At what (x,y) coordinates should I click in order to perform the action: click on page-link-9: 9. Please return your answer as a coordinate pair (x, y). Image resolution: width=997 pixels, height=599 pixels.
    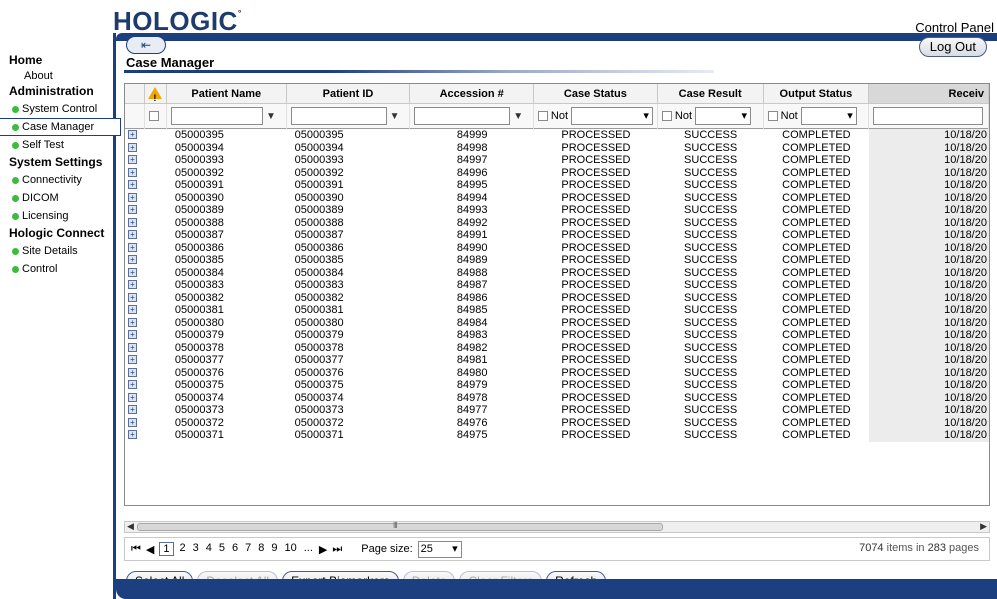
    Looking at the image, I should click on (274, 549).